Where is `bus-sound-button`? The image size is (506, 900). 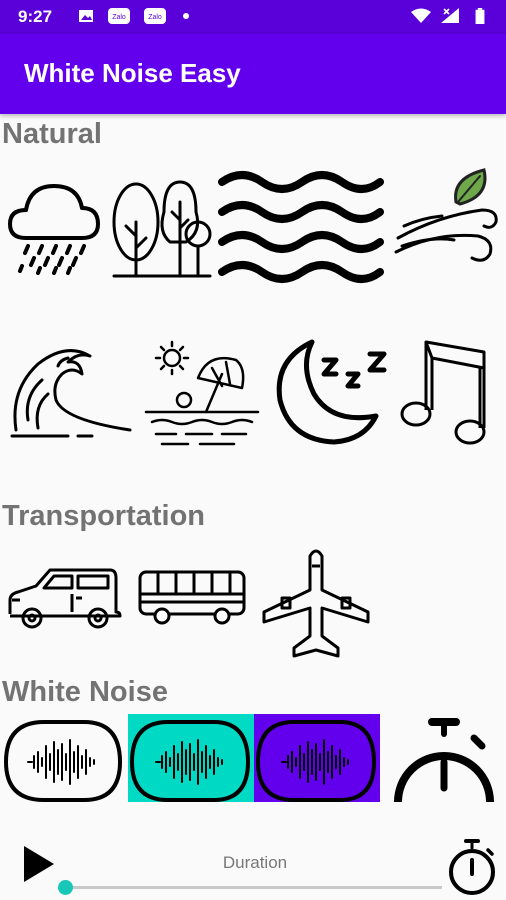 bus-sound-button is located at coordinates (192, 598).